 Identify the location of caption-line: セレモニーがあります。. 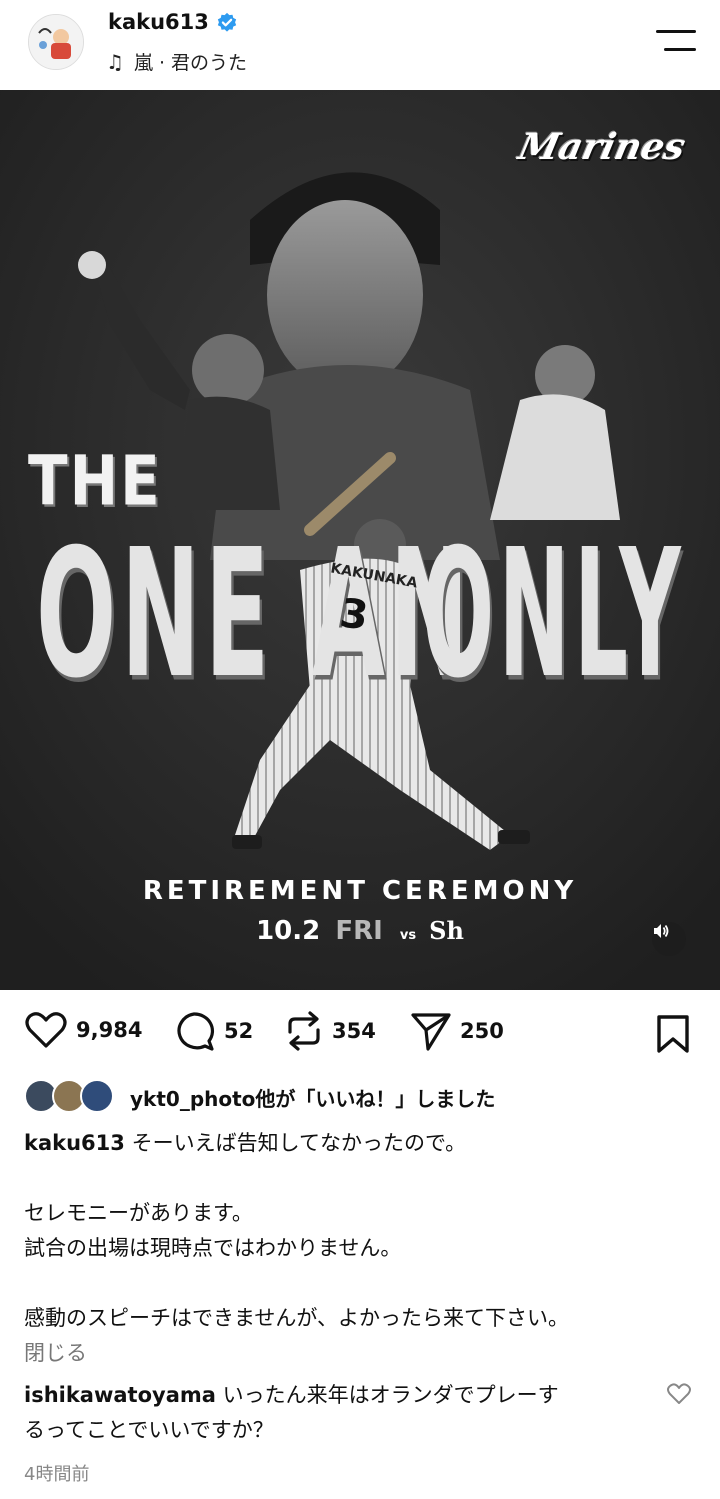
(138, 1213).